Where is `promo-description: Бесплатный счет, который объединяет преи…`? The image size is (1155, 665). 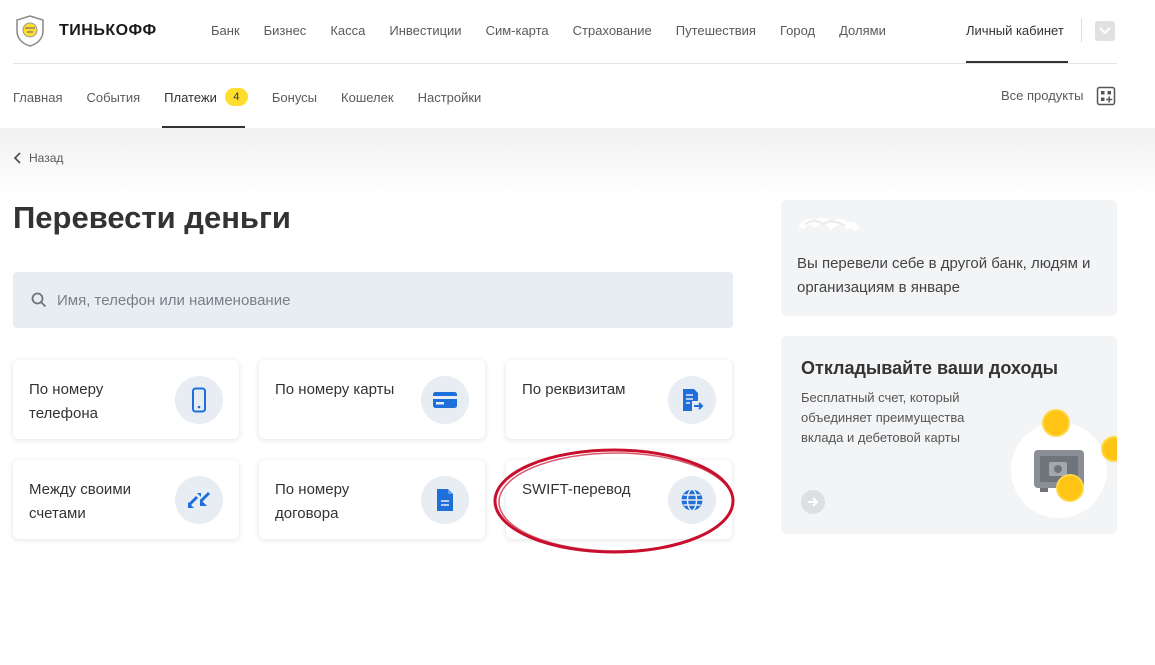 promo-description: Бесплатный счет, который объединяет преи… is located at coordinates (883, 417).